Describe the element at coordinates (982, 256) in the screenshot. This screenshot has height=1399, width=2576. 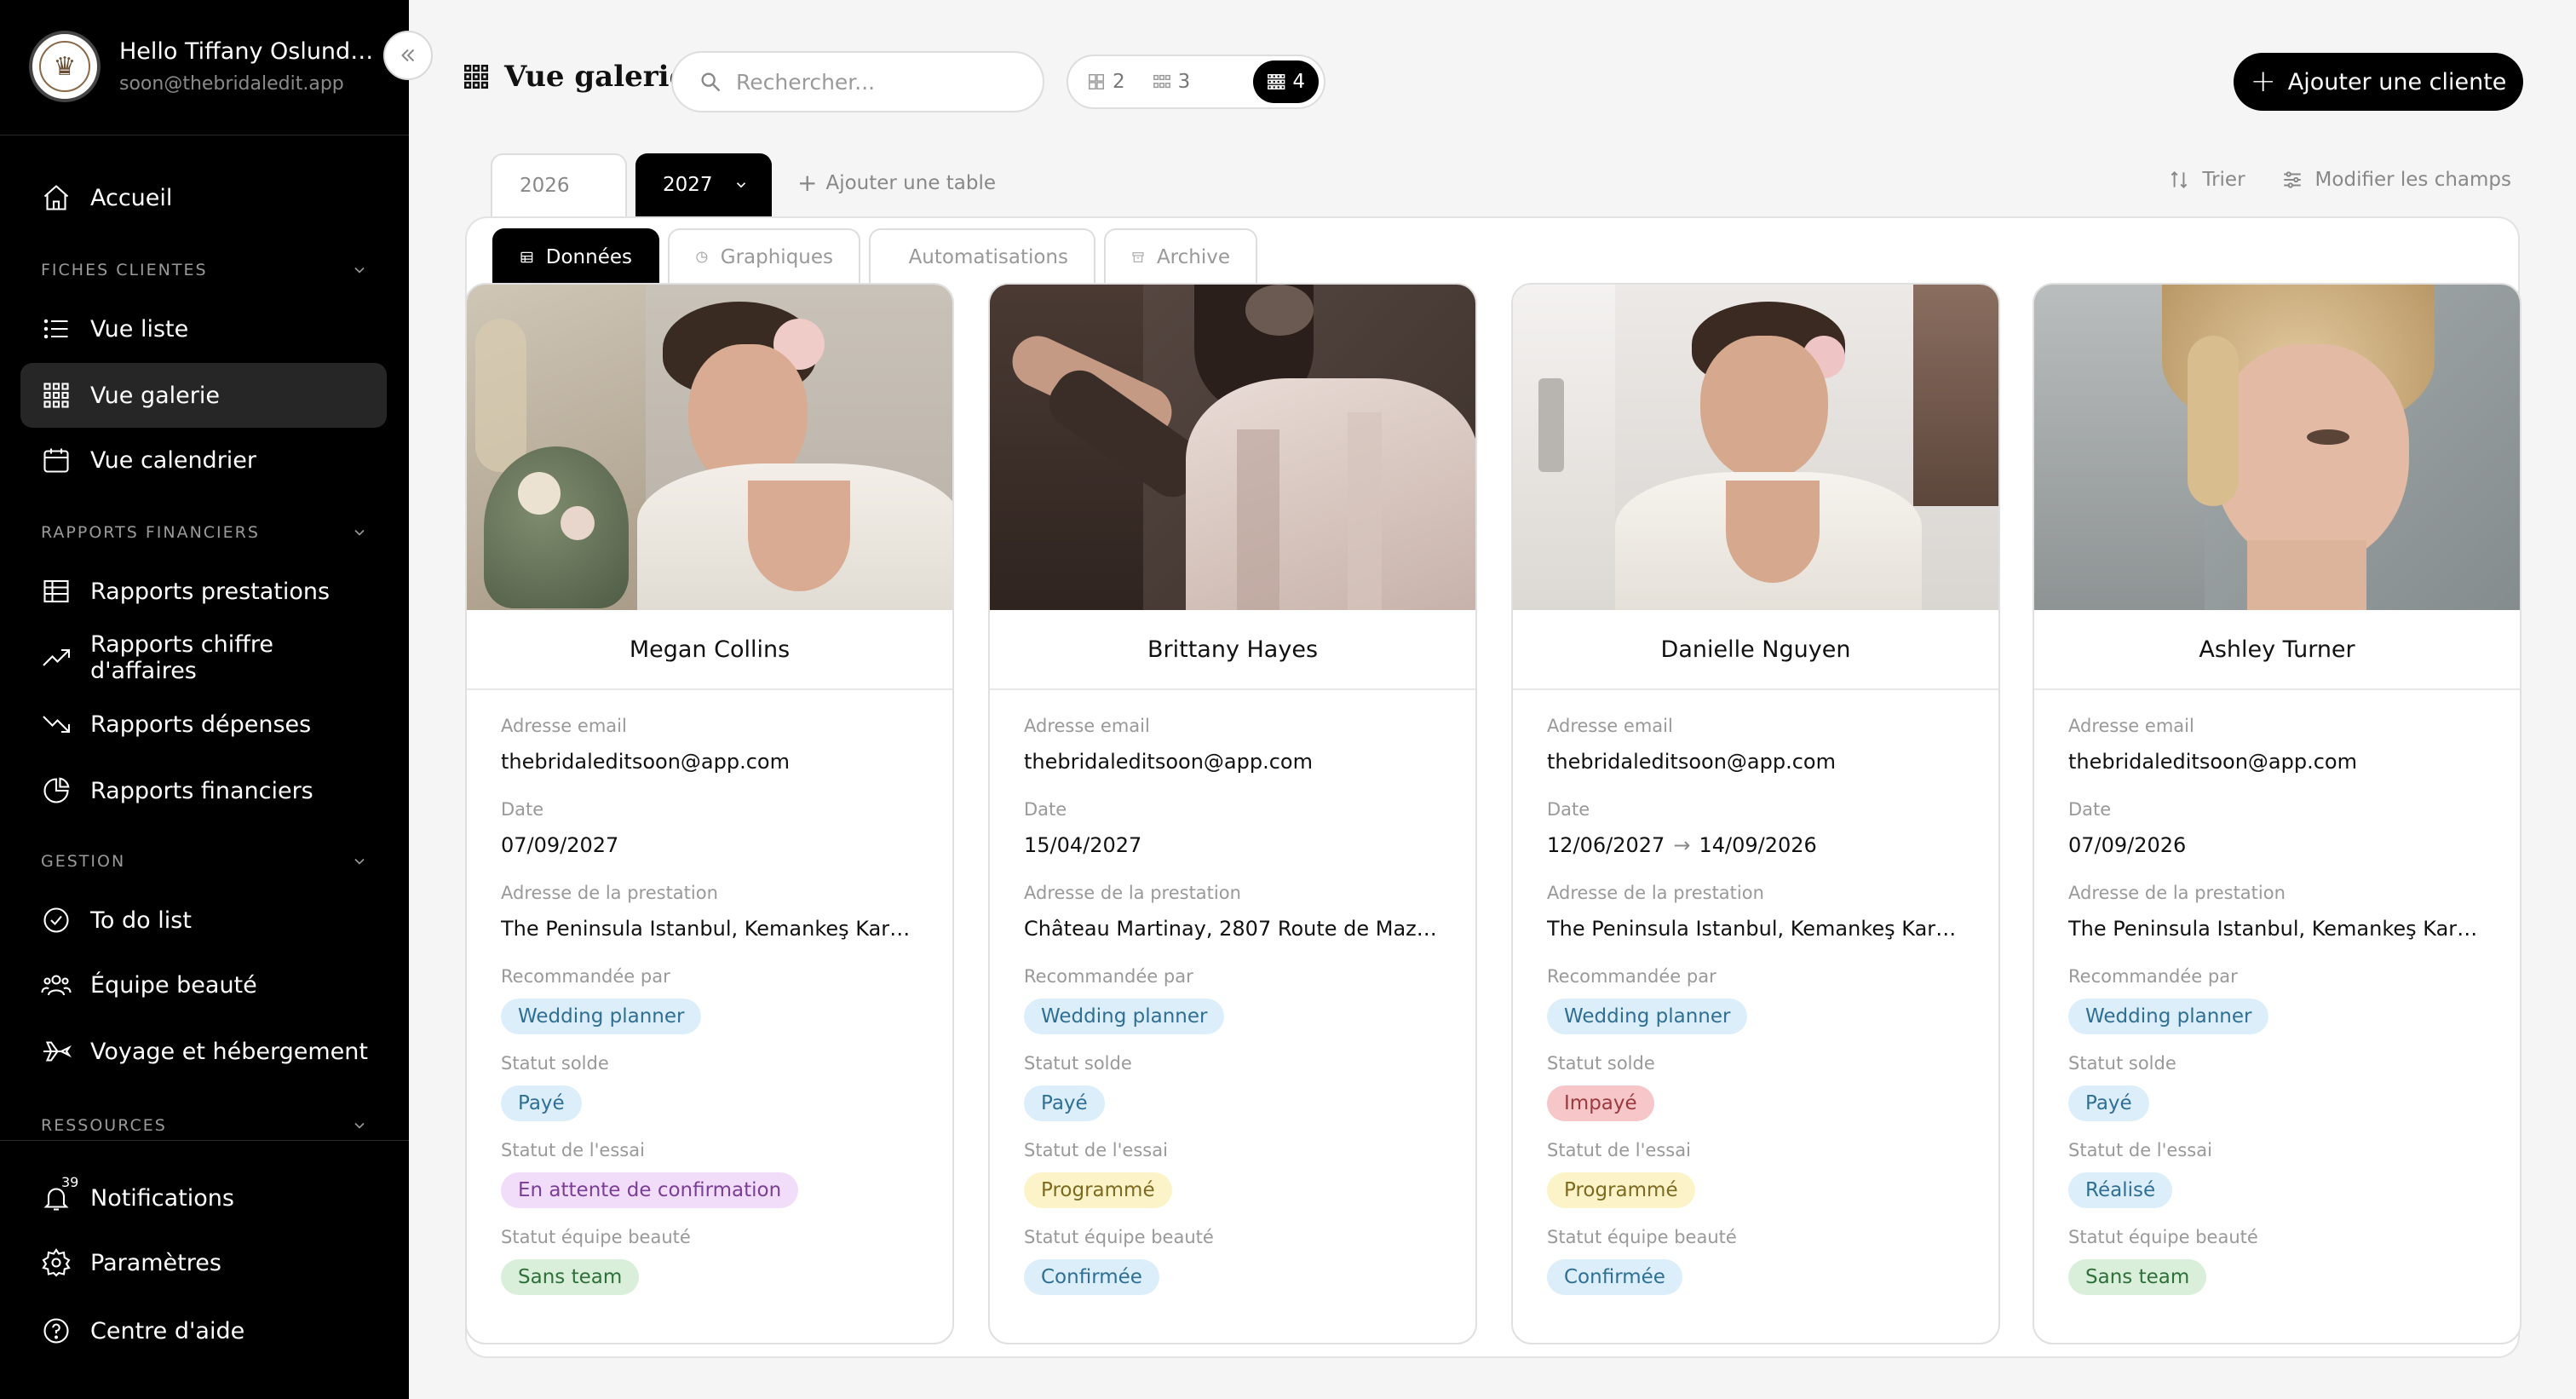
I see `tab-automations: Automatisations` at that location.